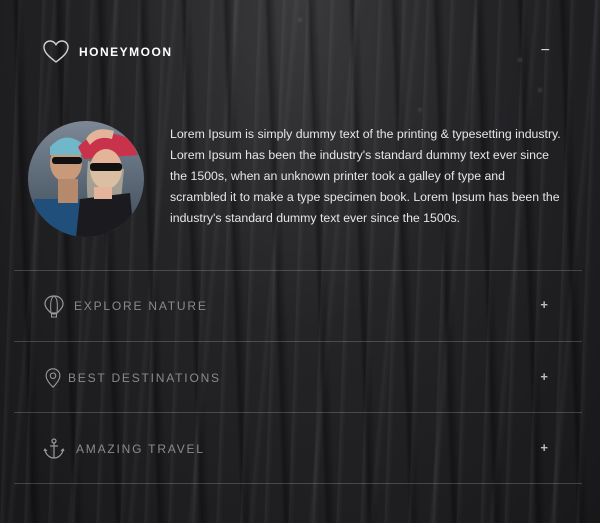  What do you see at coordinates (298, 306) in the screenshot?
I see `accordion-header-explore-nature: EXPLORE NATURE +` at bounding box center [298, 306].